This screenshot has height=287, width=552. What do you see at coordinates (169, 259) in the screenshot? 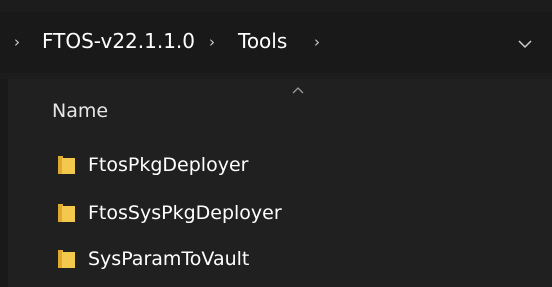
I see `folder-name: SysParamToVault` at bounding box center [169, 259].